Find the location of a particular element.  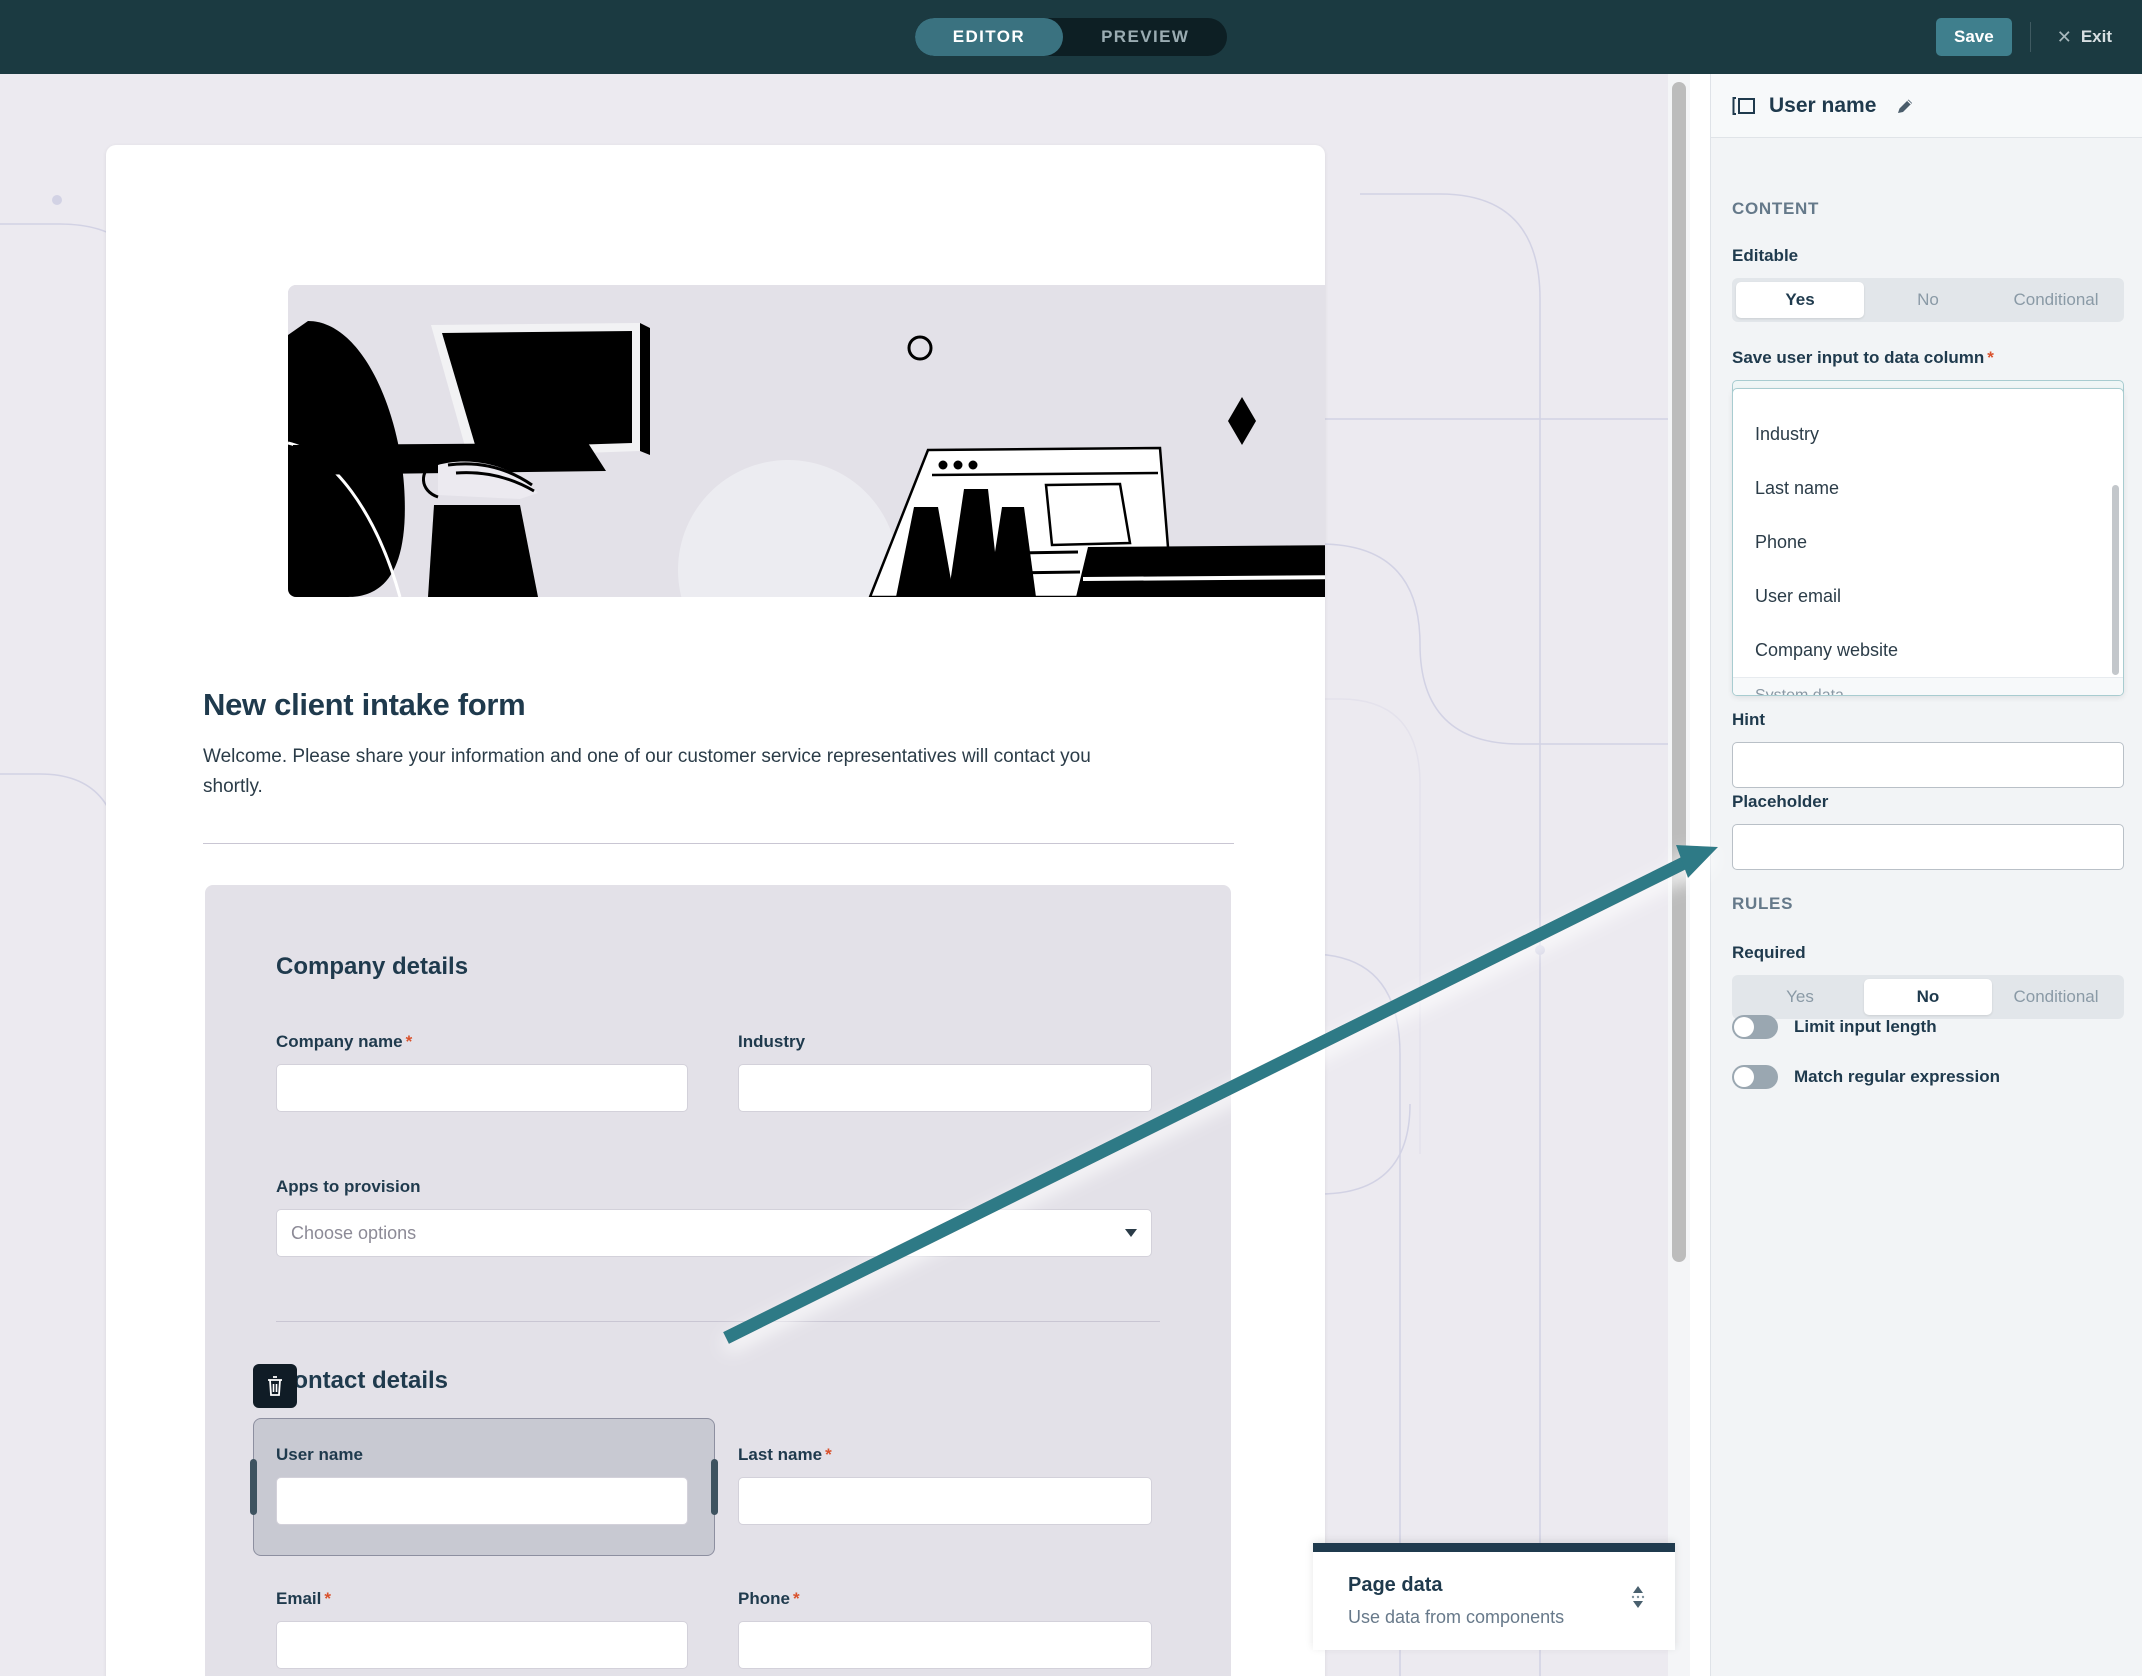

apps-placeholder-text: Choose options is located at coordinates (354, 1232).